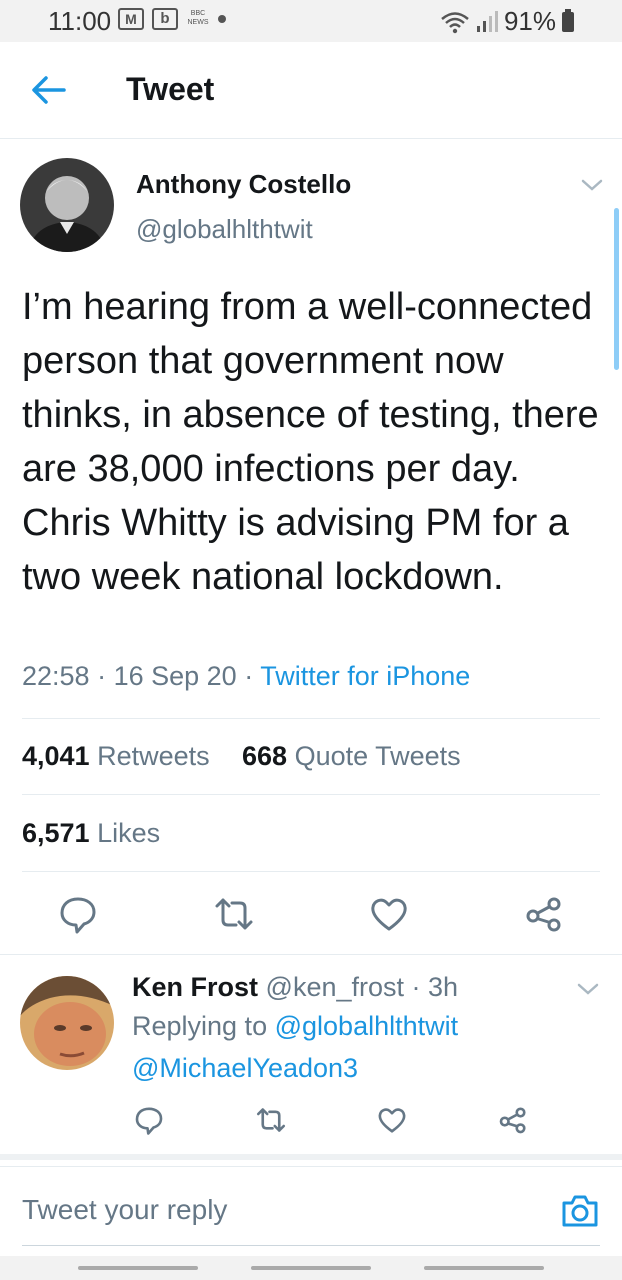 The width and height of the screenshot is (622, 1280). I want to click on replying-to: Replying to @globalhlthtwit, so click(295, 1026).